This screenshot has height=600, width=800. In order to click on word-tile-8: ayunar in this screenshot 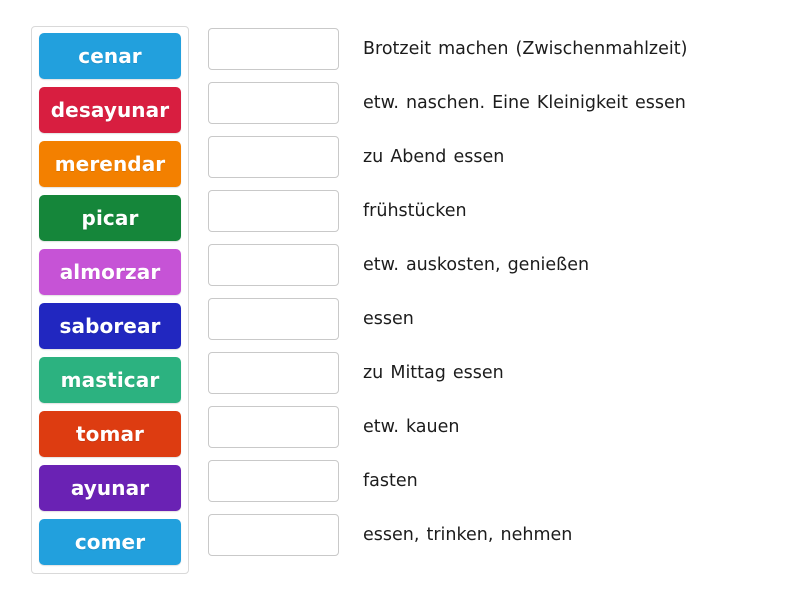, I will do `click(110, 488)`.